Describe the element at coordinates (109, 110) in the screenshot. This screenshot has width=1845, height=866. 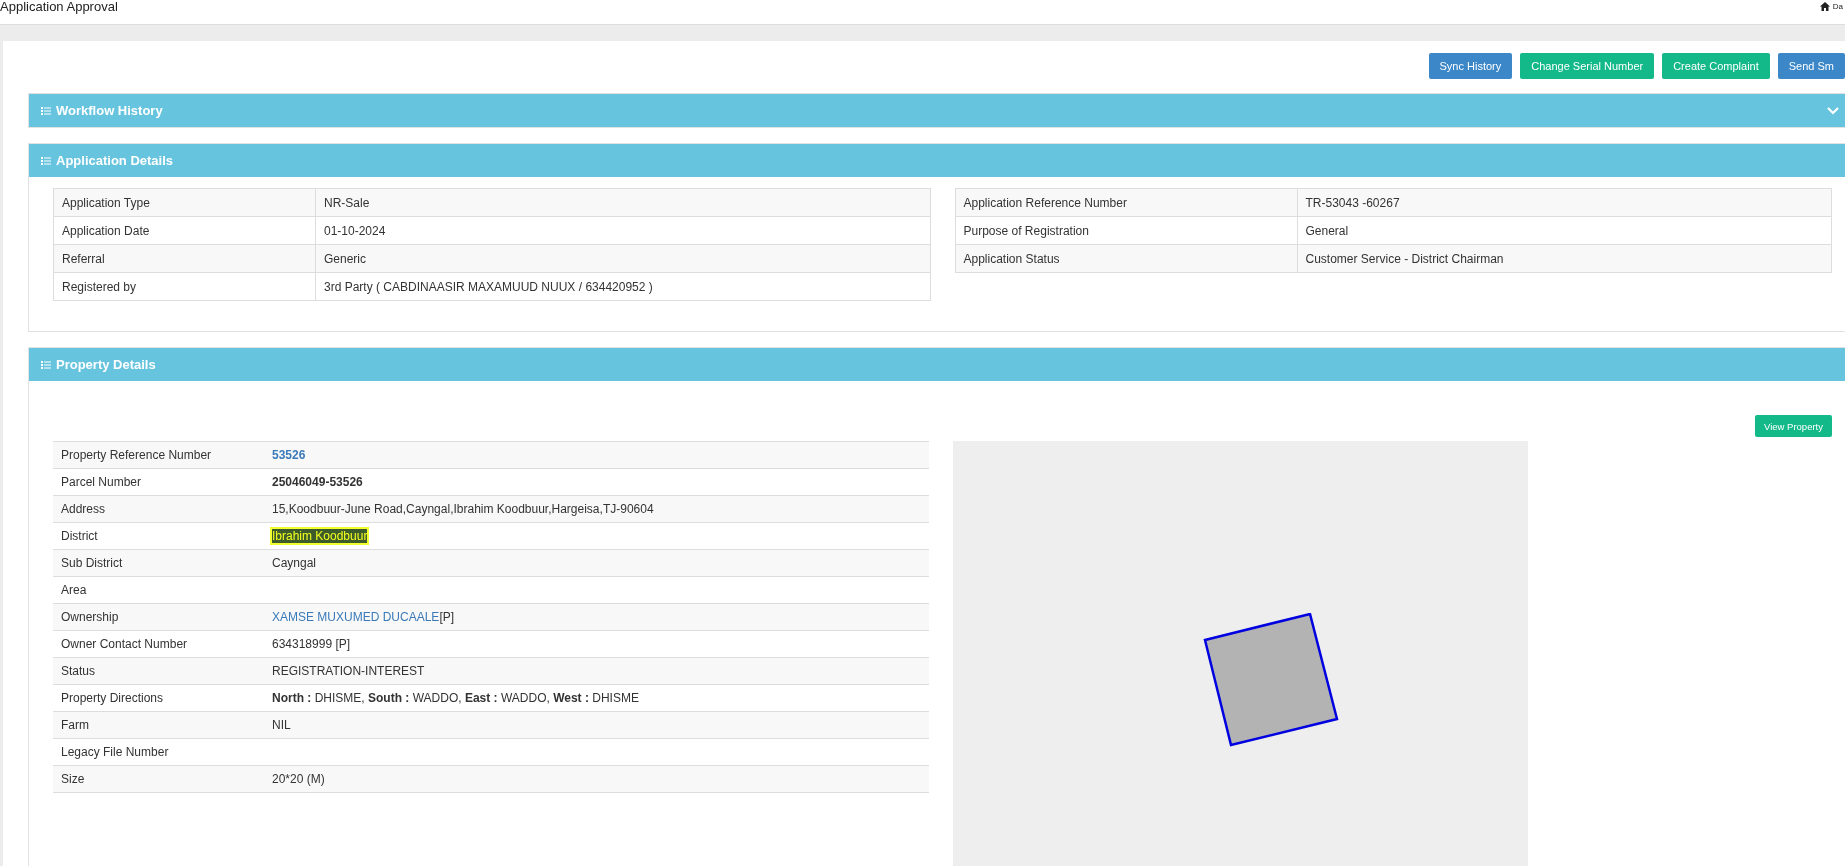
I see `panel-title: Workflow History` at that location.